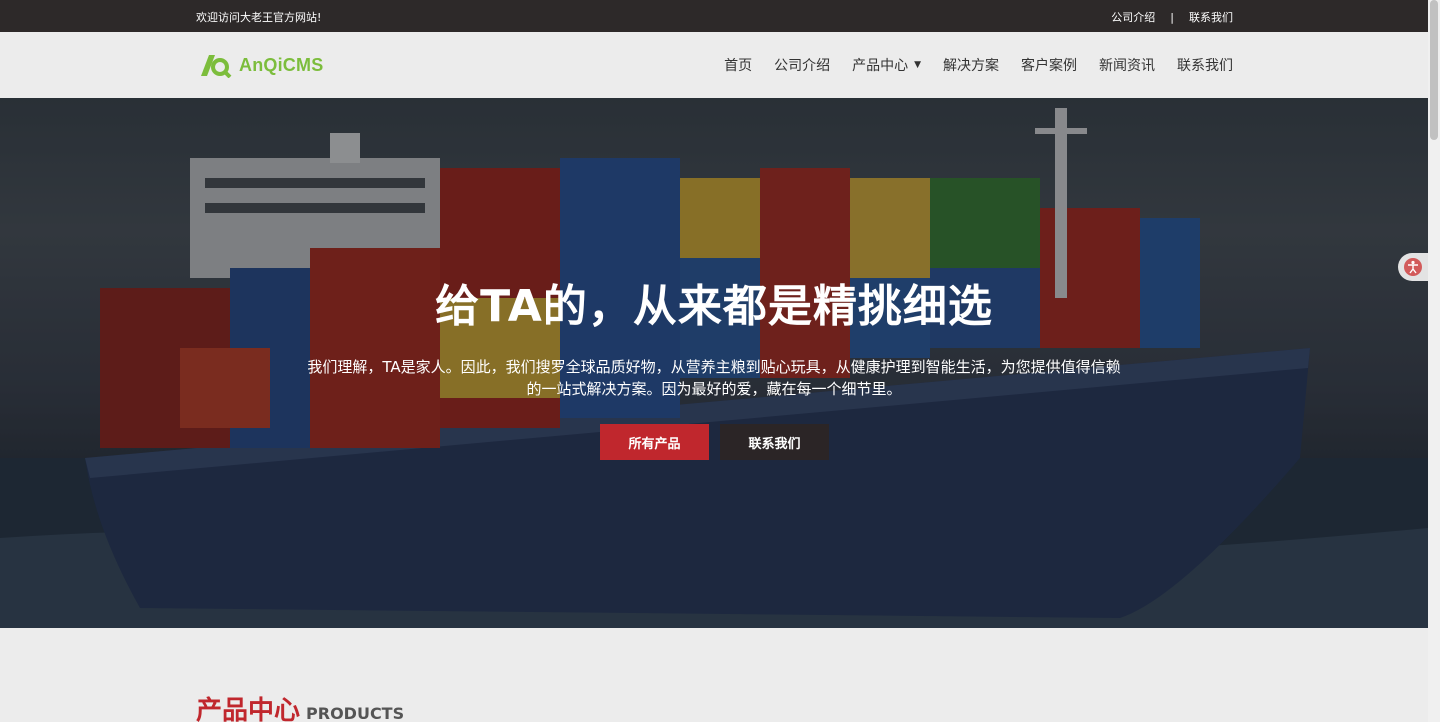 This screenshot has width=1440, height=722. What do you see at coordinates (355, 713) in the screenshot?
I see `products-title-en: PRODUCTS` at bounding box center [355, 713].